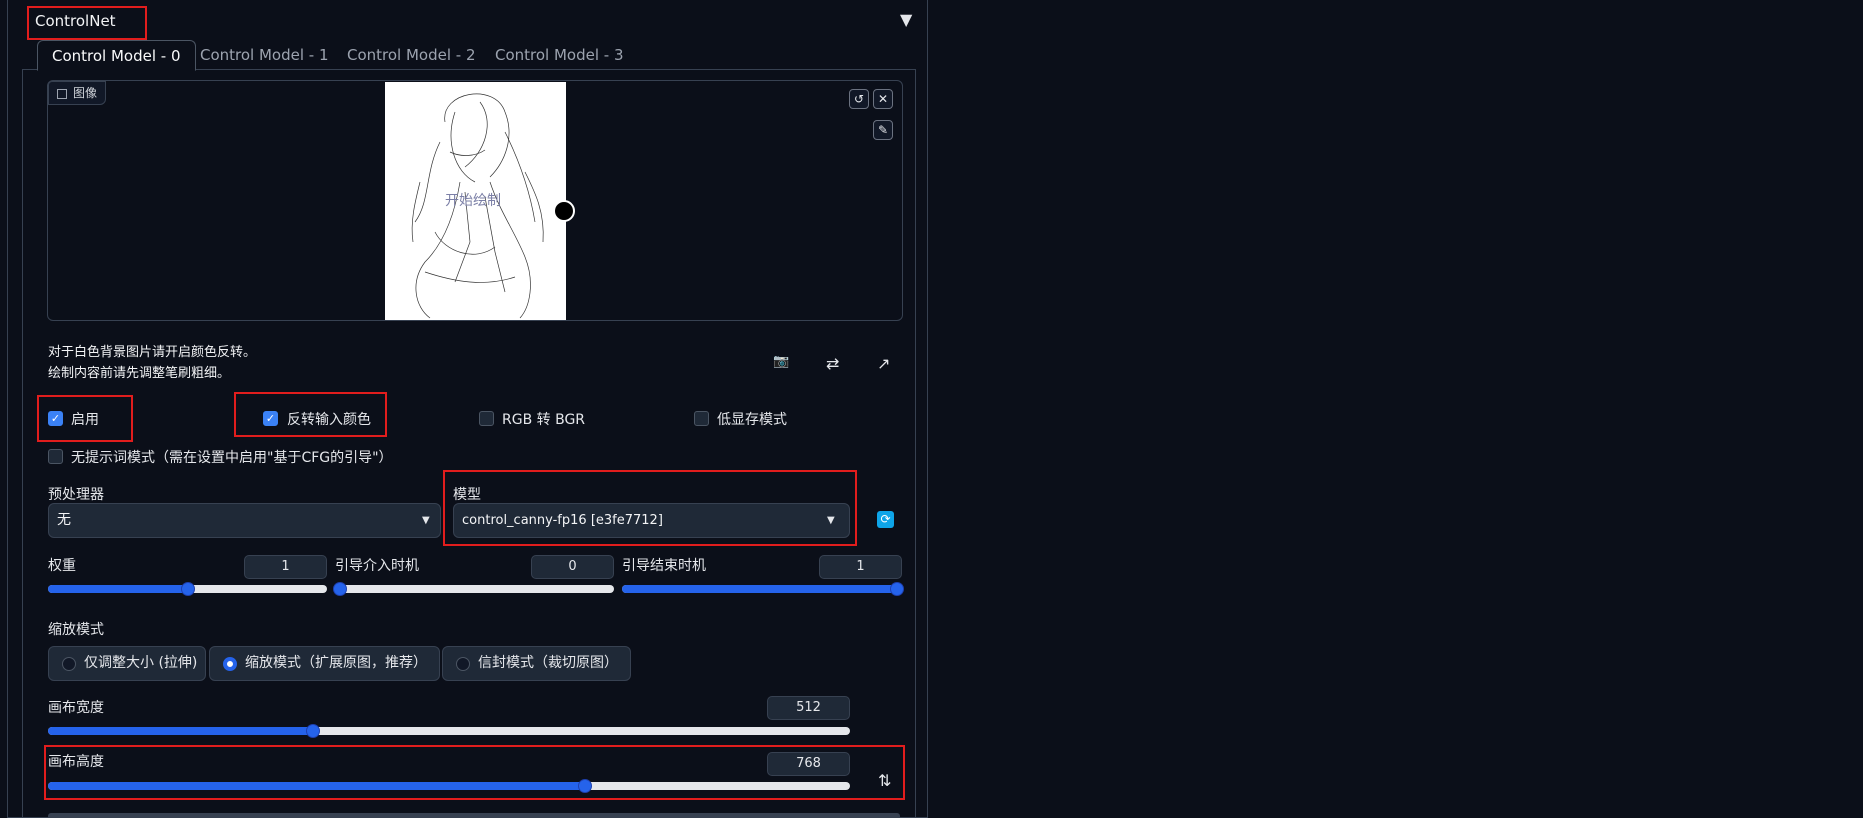 This screenshot has height=818, width=1863. Describe the element at coordinates (377, 566) in the screenshot. I see `guidance-start-label: 引导介入时机` at that location.